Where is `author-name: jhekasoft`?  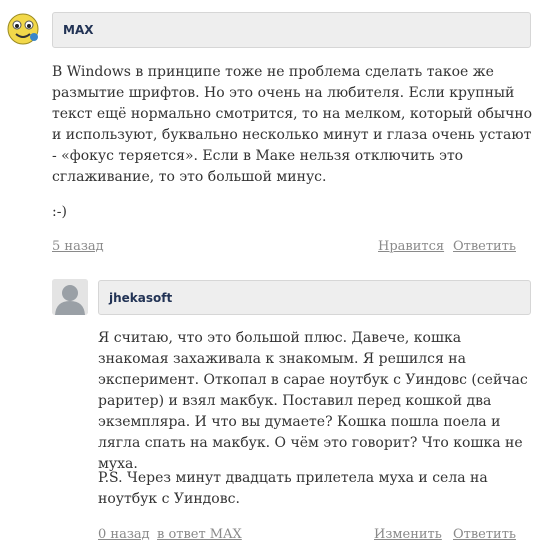 author-name: jhekasoft is located at coordinates (140, 298).